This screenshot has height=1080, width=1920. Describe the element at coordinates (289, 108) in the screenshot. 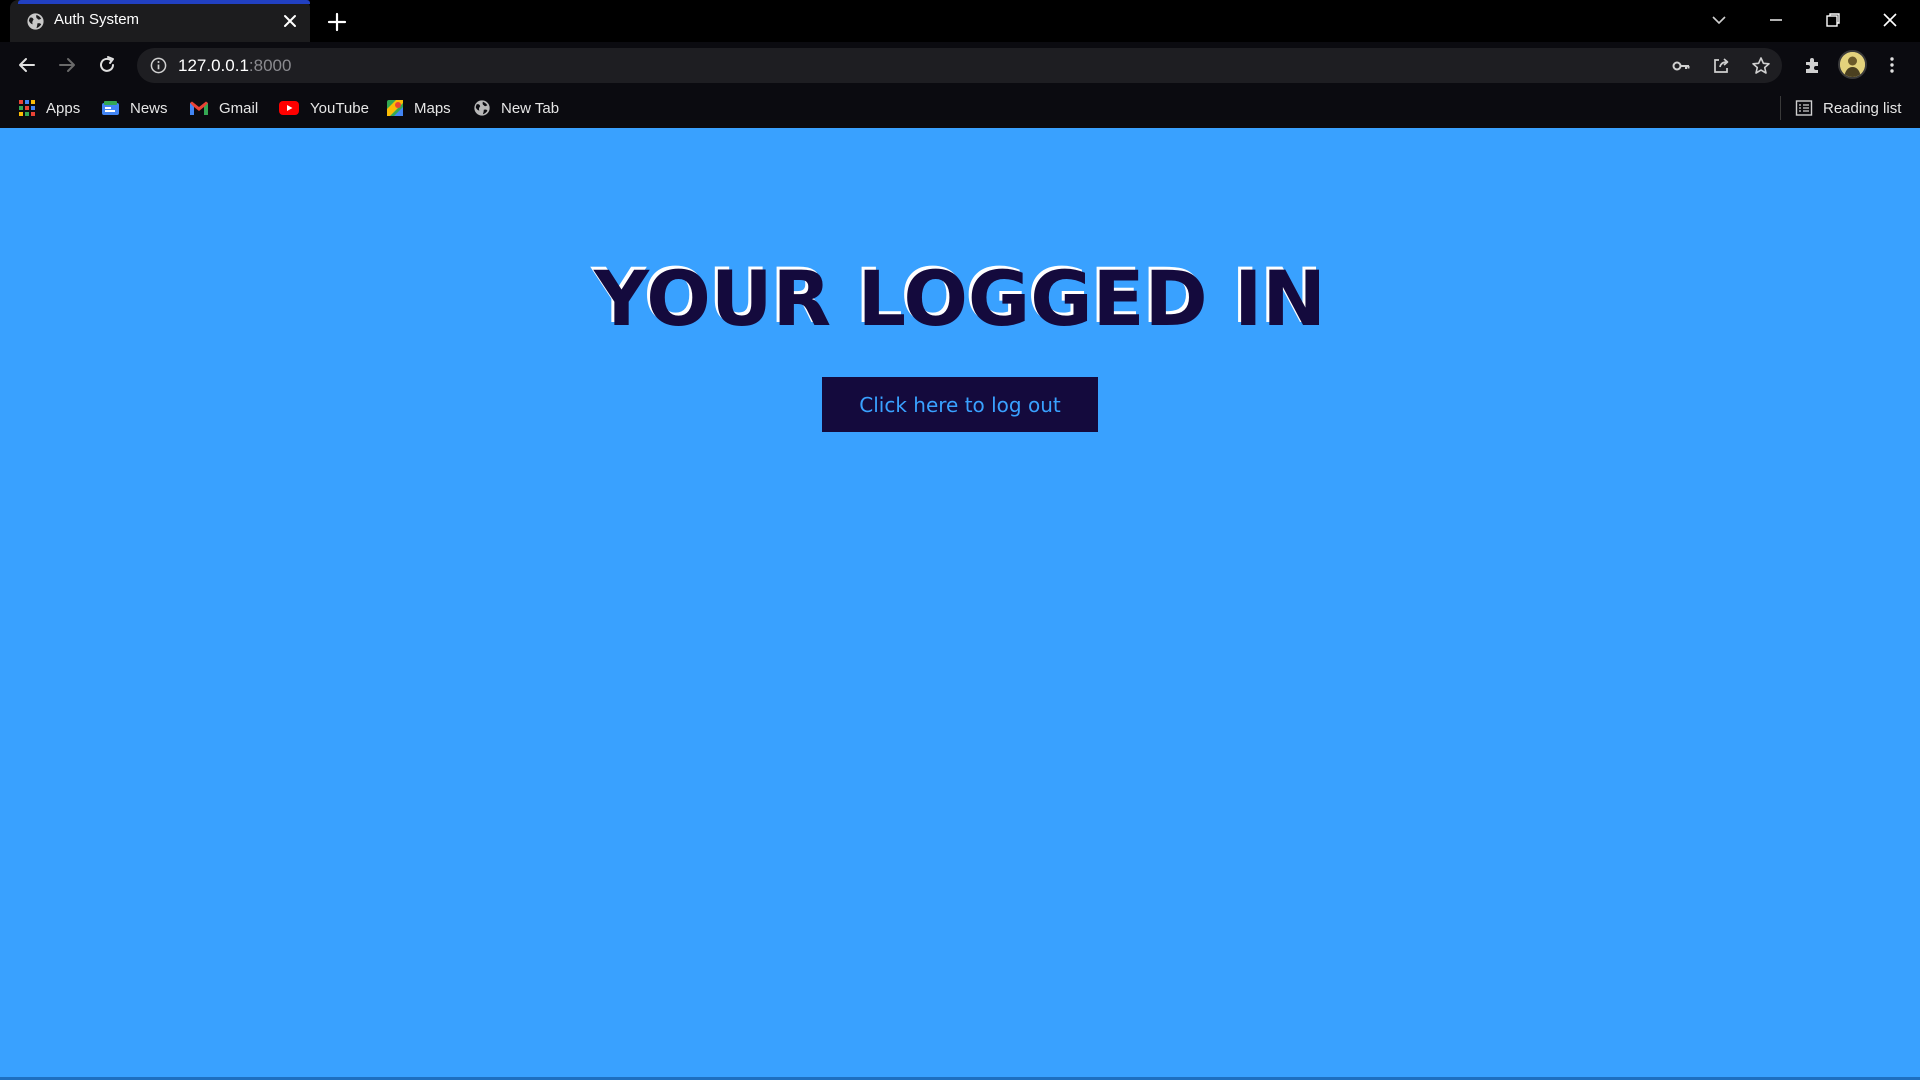

I see `youtube-icon` at that location.